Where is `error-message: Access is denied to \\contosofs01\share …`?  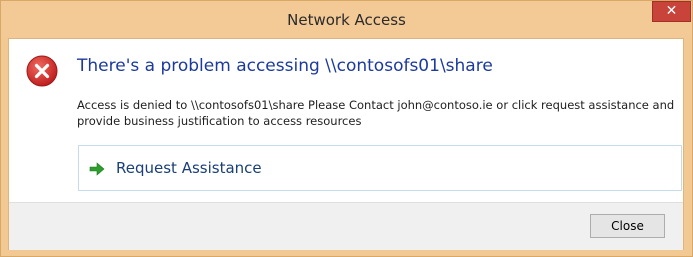 error-message: Access is denied to \\contosofs01\share … is located at coordinates (376, 113).